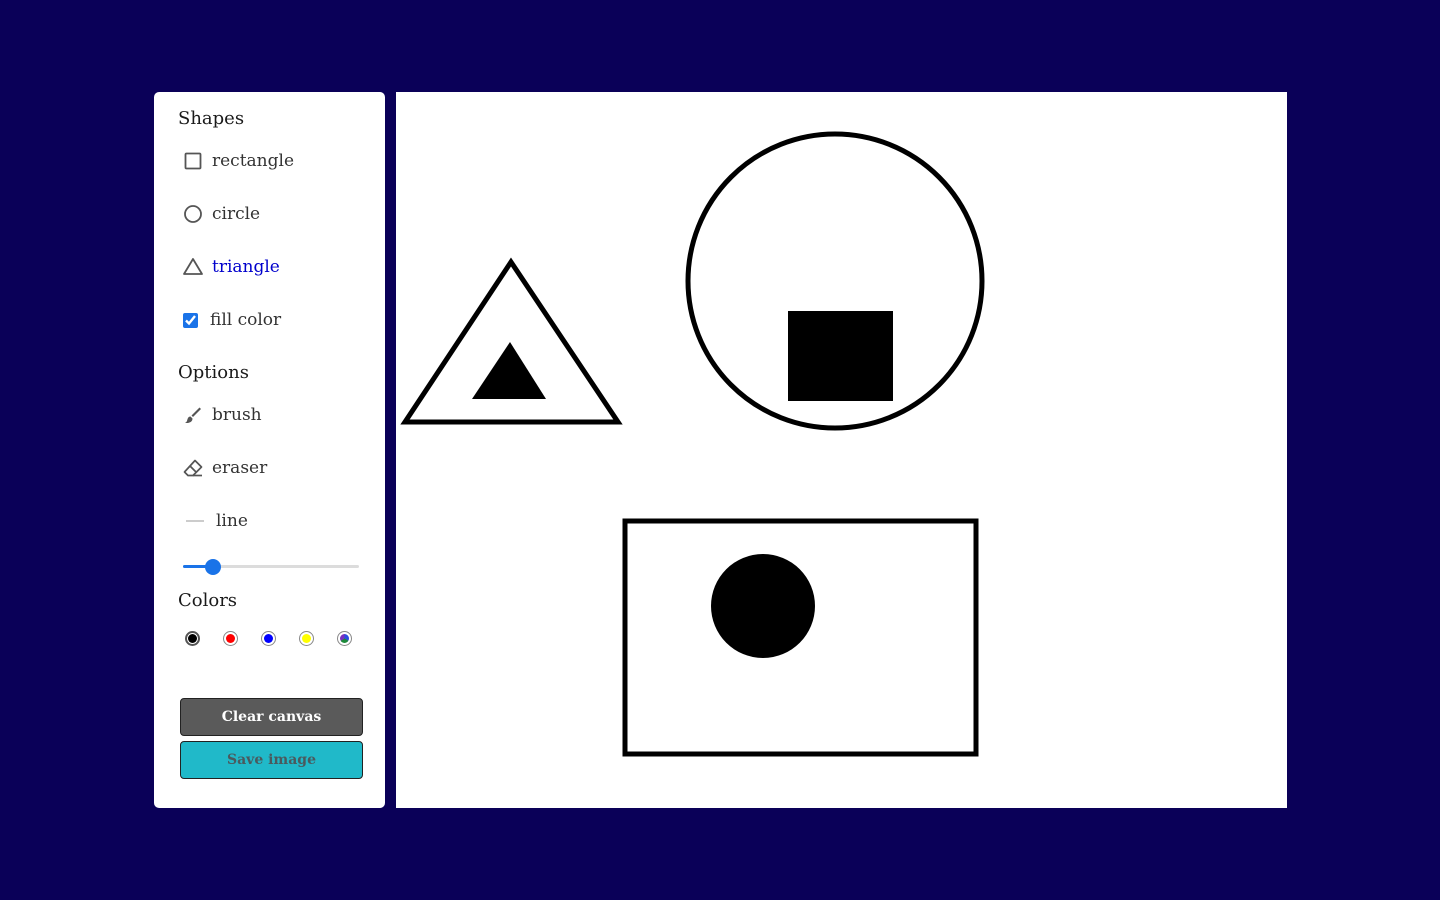 The width and height of the screenshot is (1440, 900). I want to click on brush-icon, so click(193, 415).